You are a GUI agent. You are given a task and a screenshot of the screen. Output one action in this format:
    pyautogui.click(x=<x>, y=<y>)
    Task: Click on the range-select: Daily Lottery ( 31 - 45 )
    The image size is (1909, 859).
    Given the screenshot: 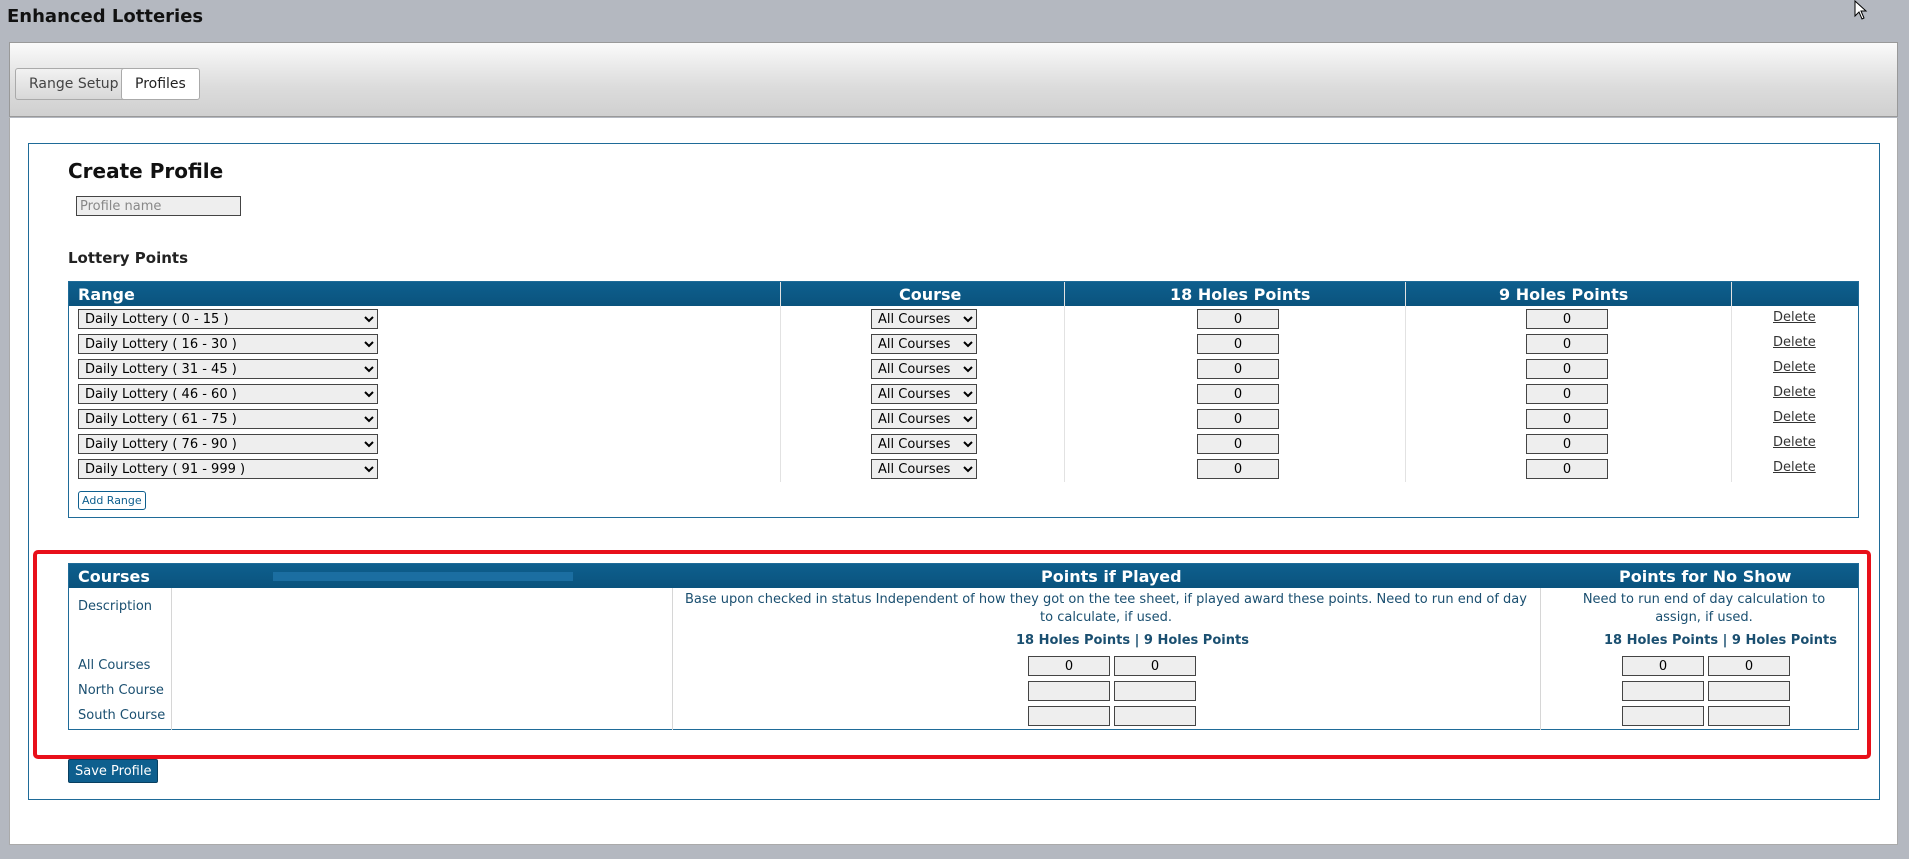 What is the action you would take?
    pyautogui.click(x=228, y=369)
    